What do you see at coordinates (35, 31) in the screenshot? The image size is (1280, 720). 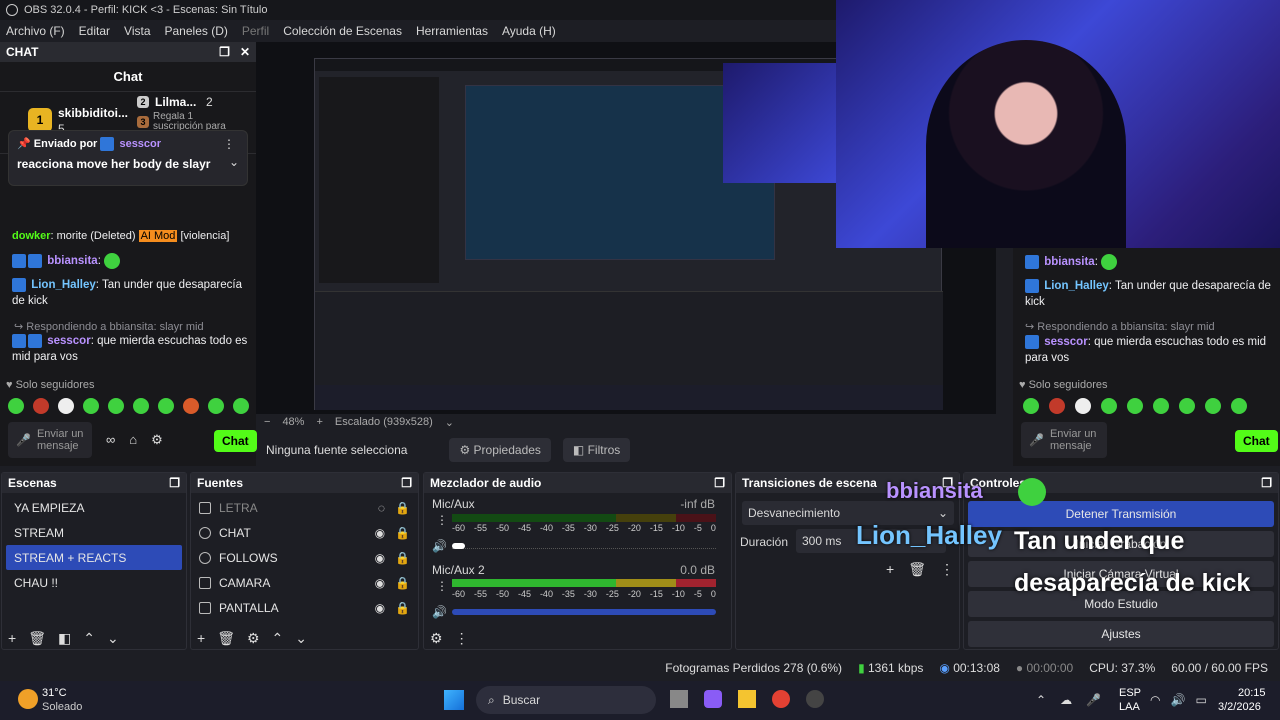 I see `menu-file: Archivo (F)` at bounding box center [35, 31].